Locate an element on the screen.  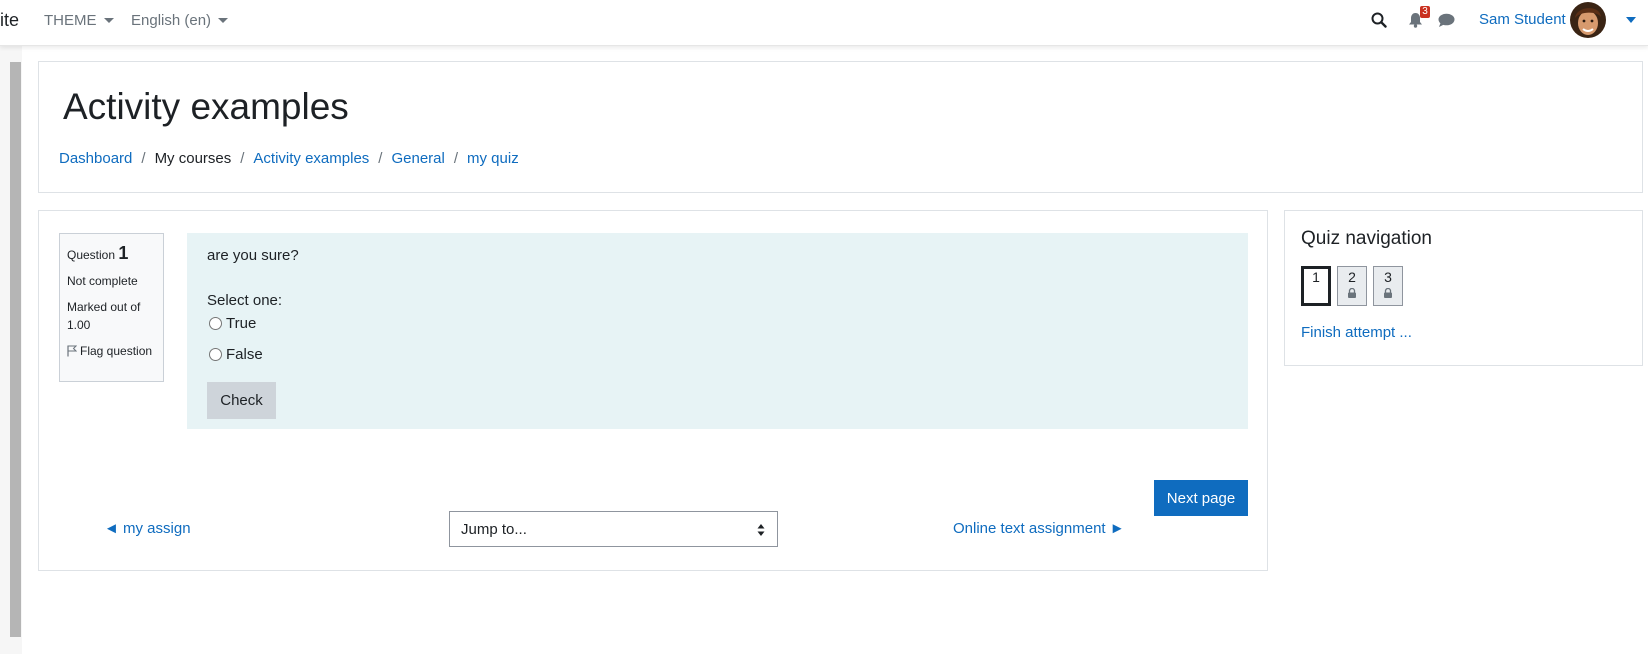
next-activity-link: Online text assignment ► is located at coordinates (1039, 528).